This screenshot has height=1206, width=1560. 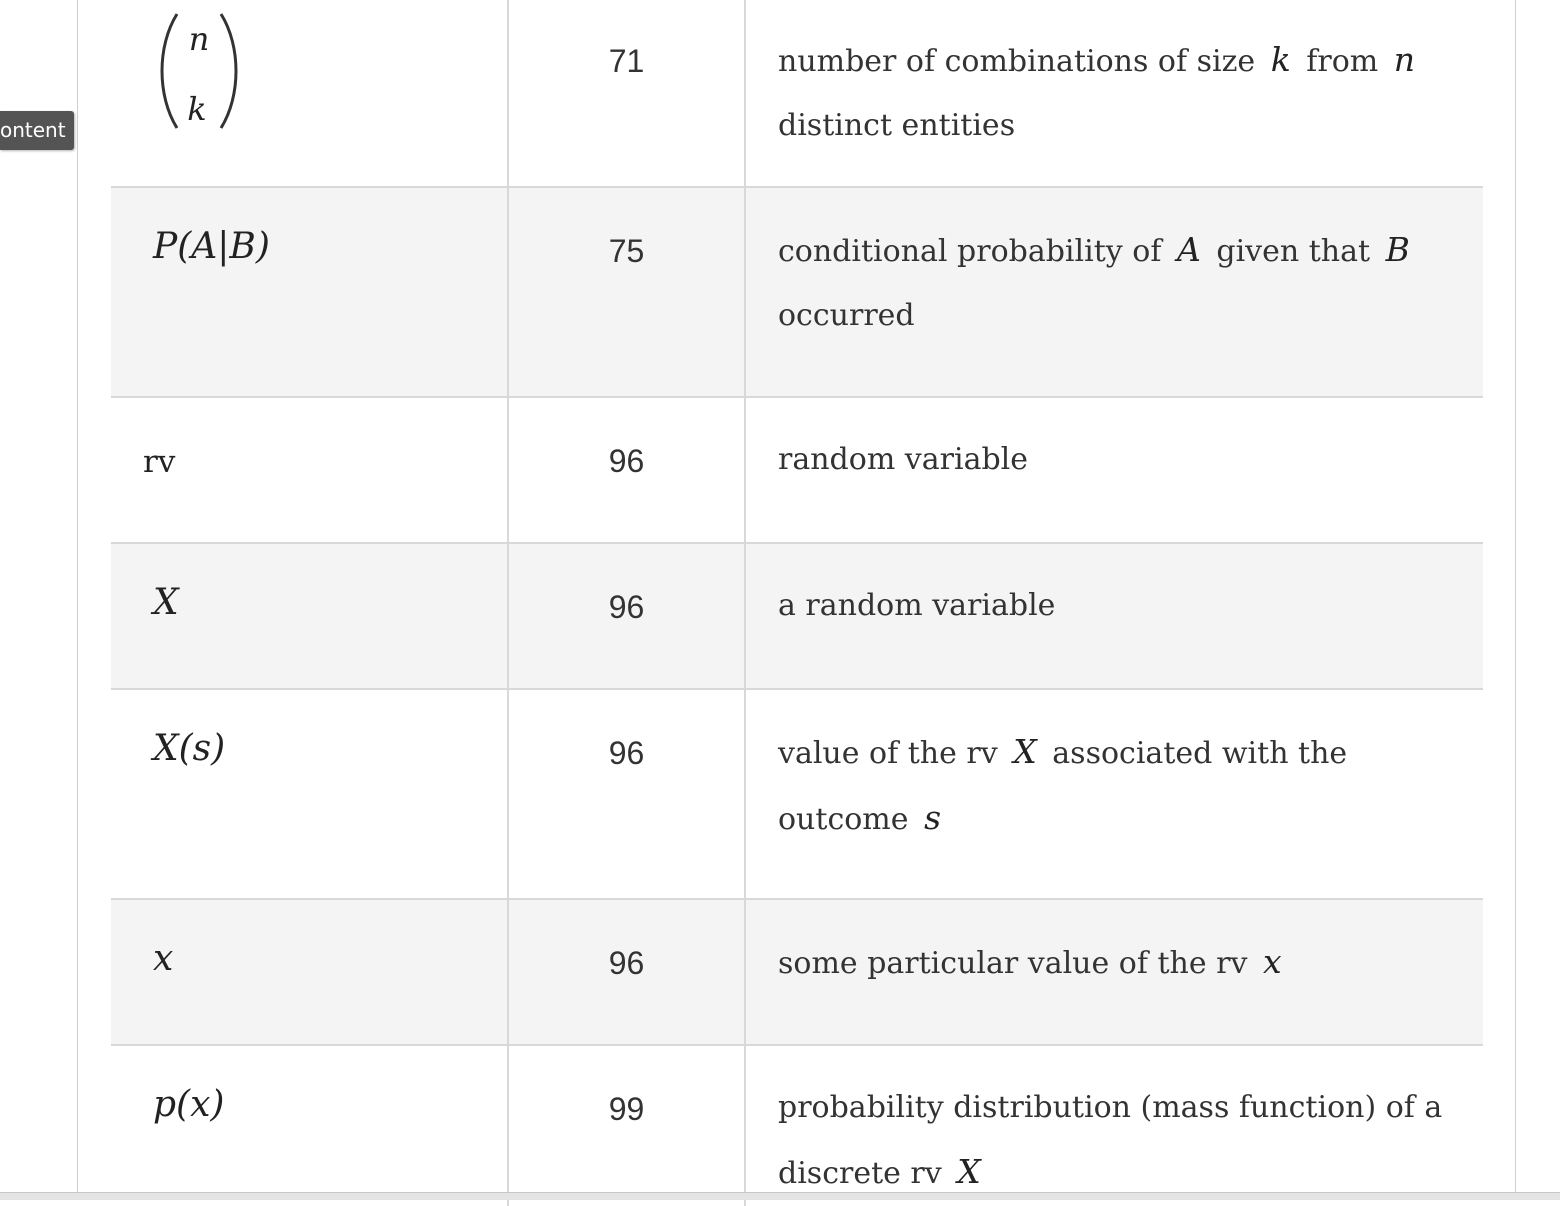 What do you see at coordinates (1280, 59) in the screenshot?
I see `meaning-variable: k` at bounding box center [1280, 59].